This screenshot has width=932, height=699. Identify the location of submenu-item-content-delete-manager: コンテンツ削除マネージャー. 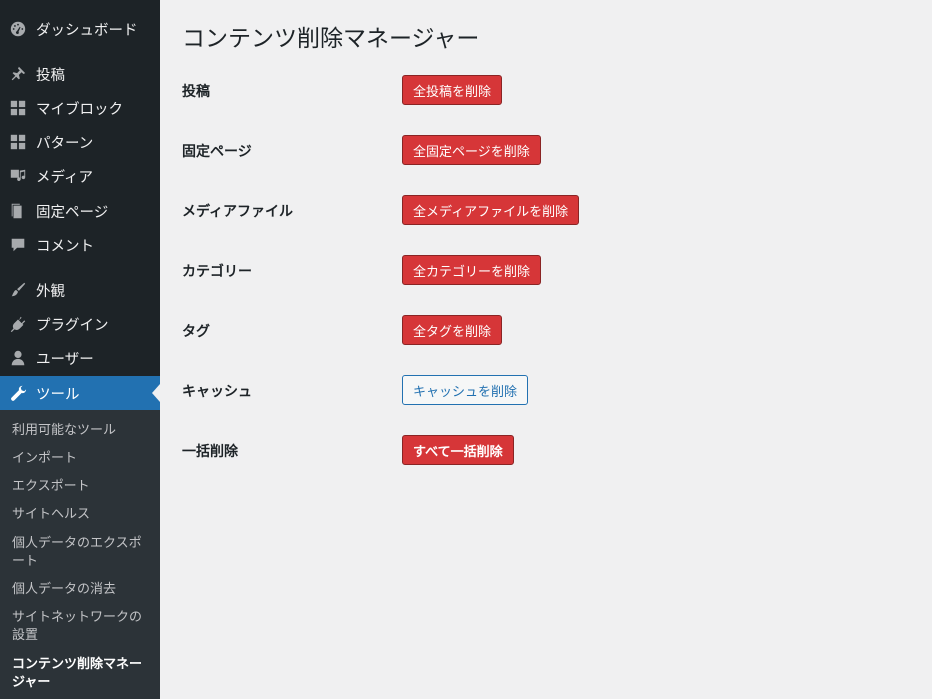
(82, 674).